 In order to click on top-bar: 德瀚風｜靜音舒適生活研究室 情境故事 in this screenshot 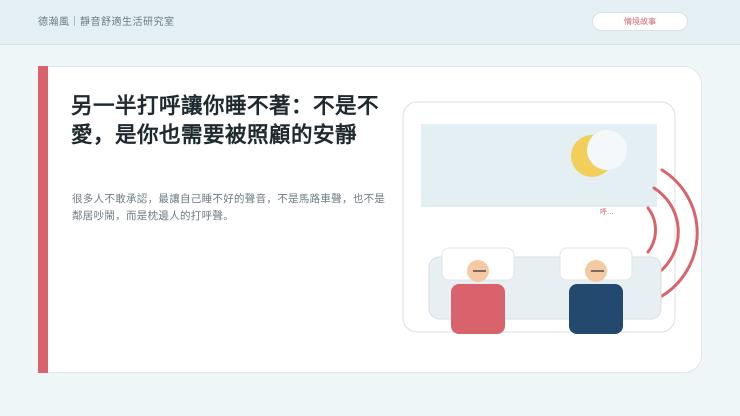, I will do `click(370, 22)`.